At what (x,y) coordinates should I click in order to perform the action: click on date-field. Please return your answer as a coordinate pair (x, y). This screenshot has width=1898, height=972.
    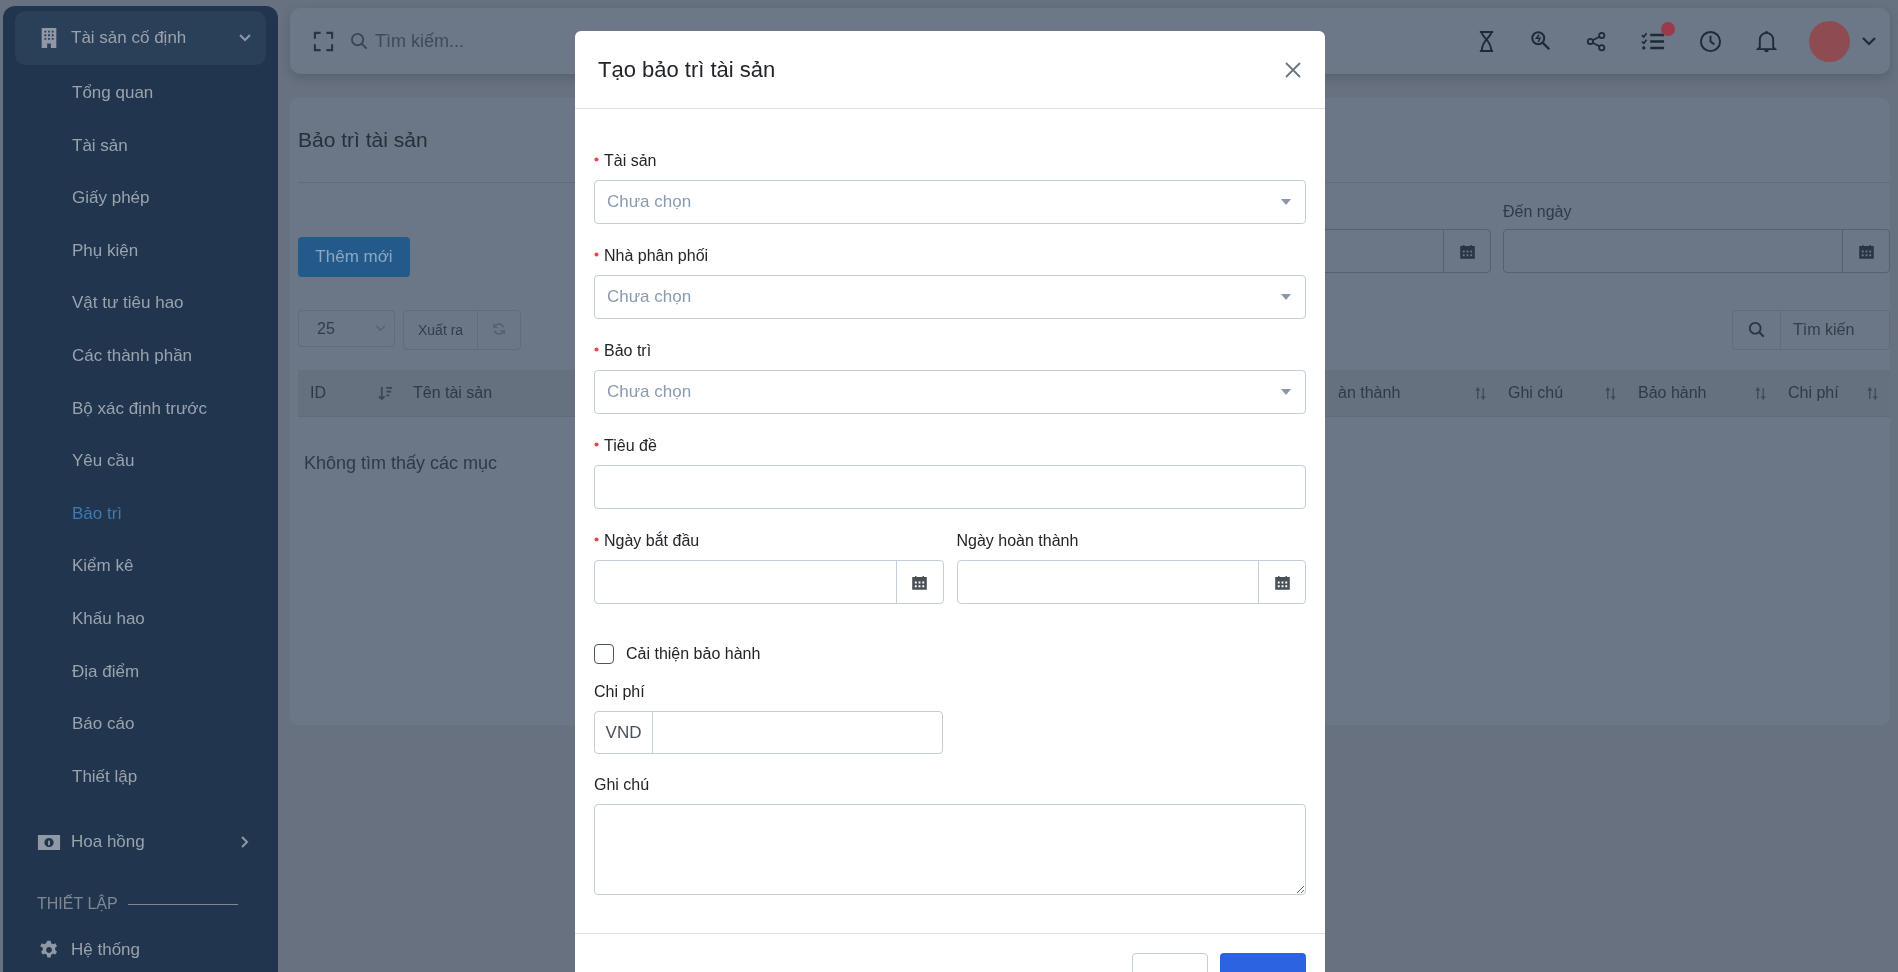
    Looking at the image, I should click on (1696, 251).